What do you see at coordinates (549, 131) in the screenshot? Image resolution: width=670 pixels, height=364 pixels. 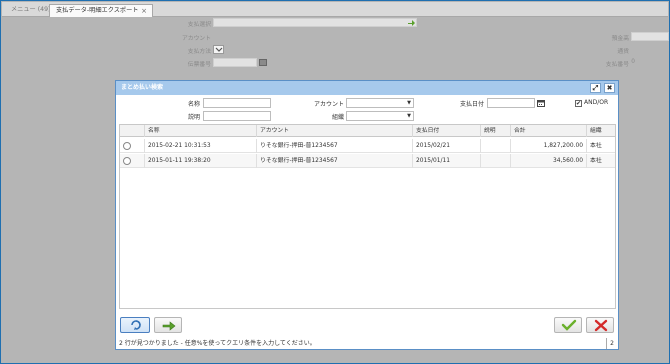 I see `column-header-total: 合計` at bounding box center [549, 131].